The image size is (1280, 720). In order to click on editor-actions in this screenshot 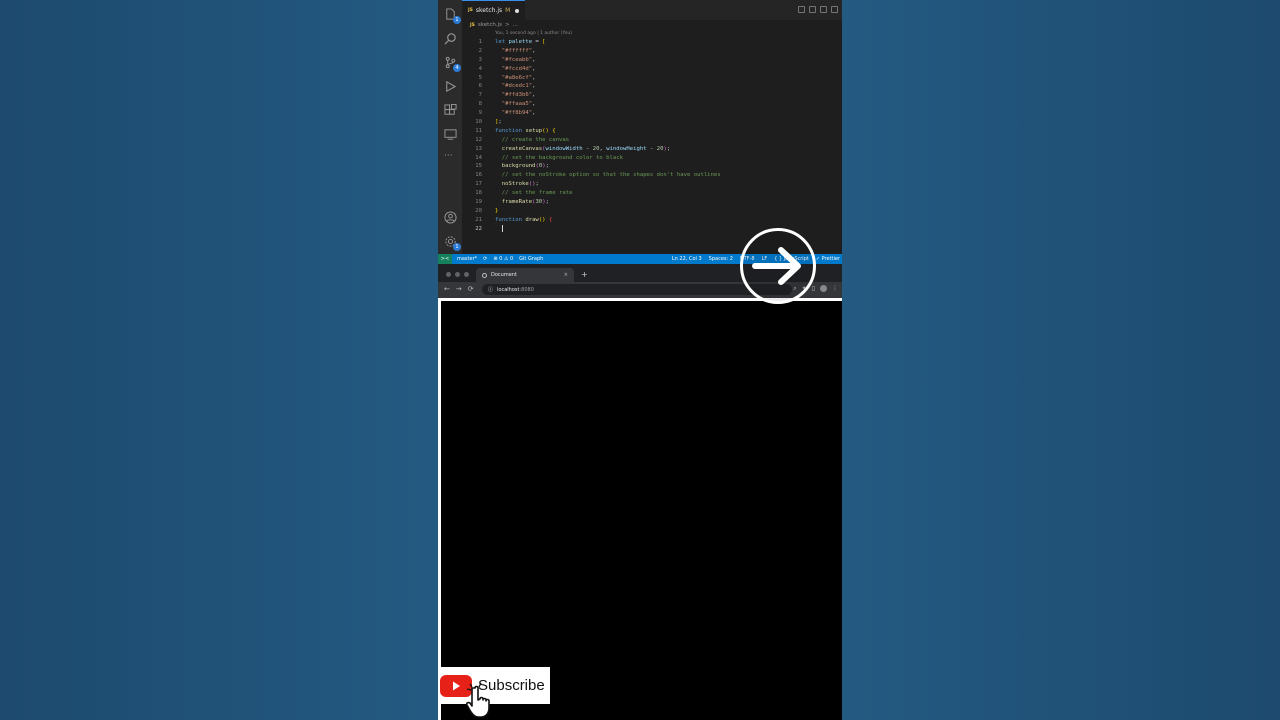, I will do `click(818, 9)`.